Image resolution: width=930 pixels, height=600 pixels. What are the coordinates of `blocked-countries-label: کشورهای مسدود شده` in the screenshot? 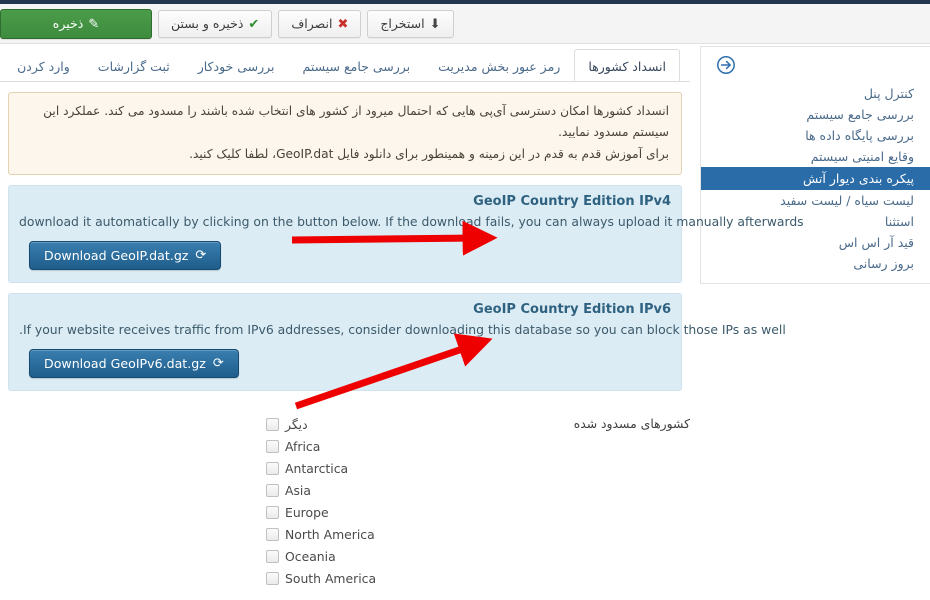 It's located at (631, 424).